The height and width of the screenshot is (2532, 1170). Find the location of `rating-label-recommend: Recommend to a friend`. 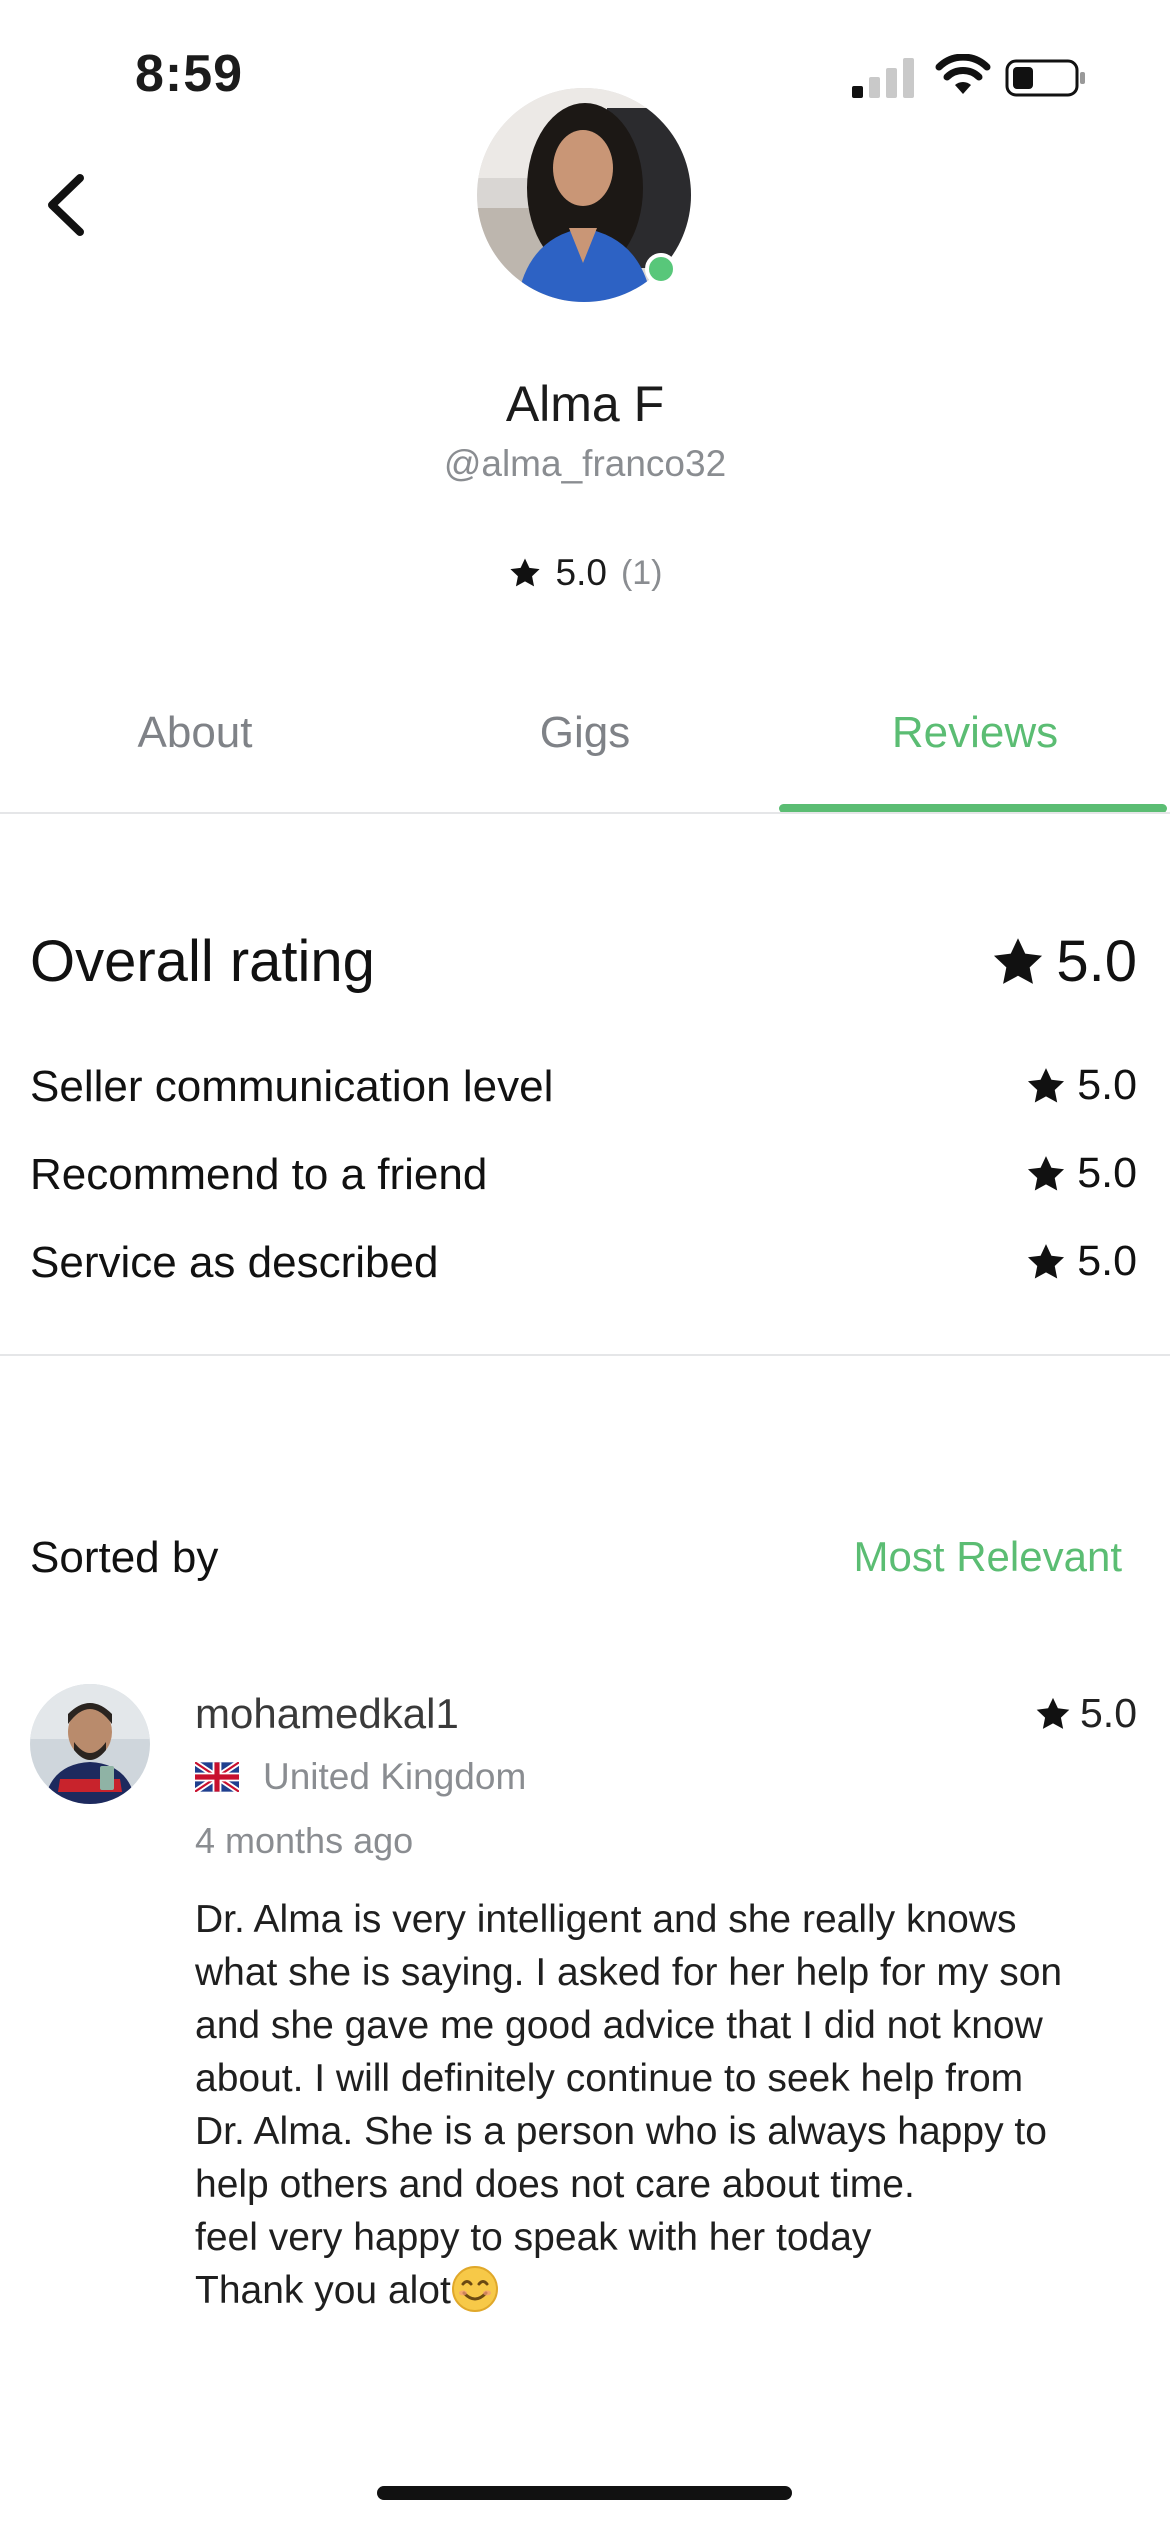

rating-label-recommend: Recommend to a friend is located at coordinates (259, 1174).